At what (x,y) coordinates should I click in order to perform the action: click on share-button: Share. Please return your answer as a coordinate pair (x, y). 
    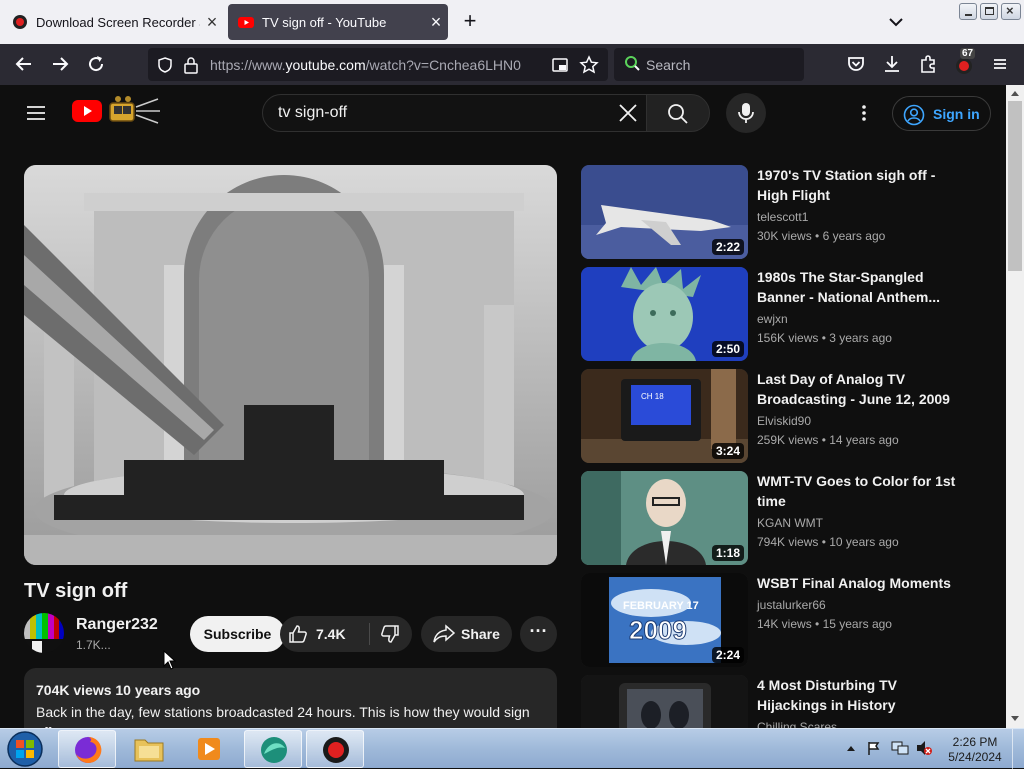
    Looking at the image, I should click on (466, 634).